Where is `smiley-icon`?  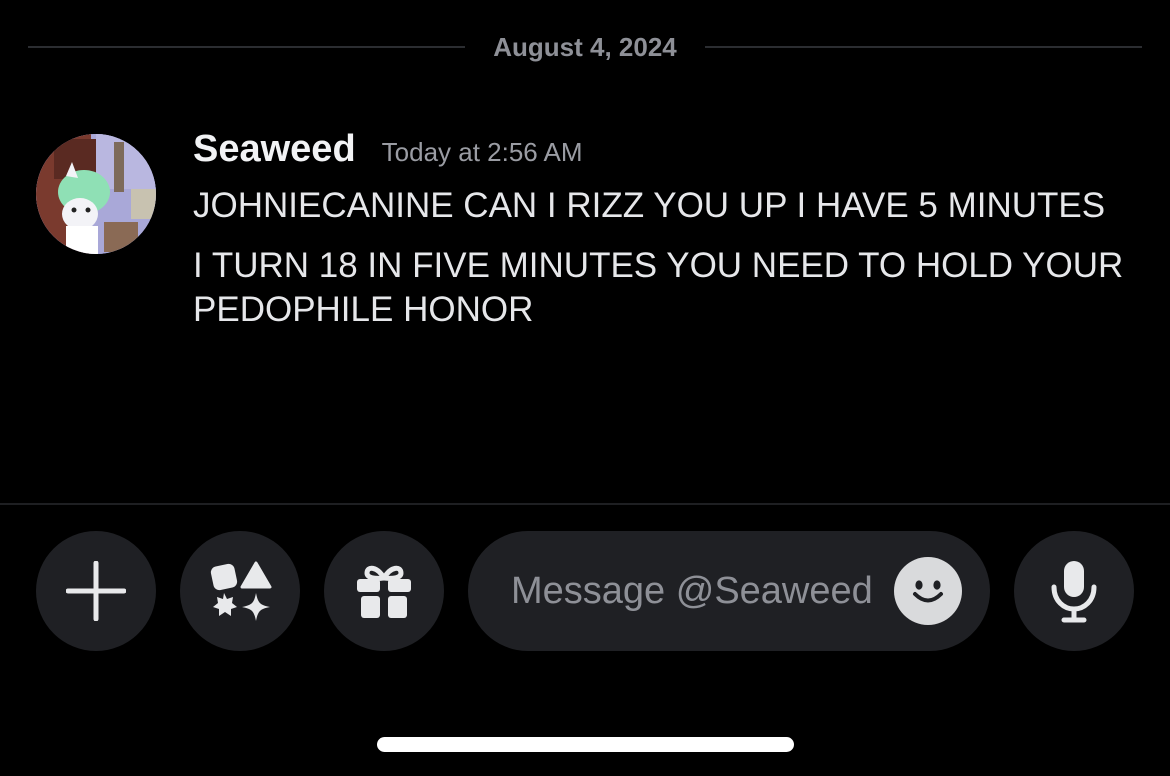
smiley-icon is located at coordinates (928, 591).